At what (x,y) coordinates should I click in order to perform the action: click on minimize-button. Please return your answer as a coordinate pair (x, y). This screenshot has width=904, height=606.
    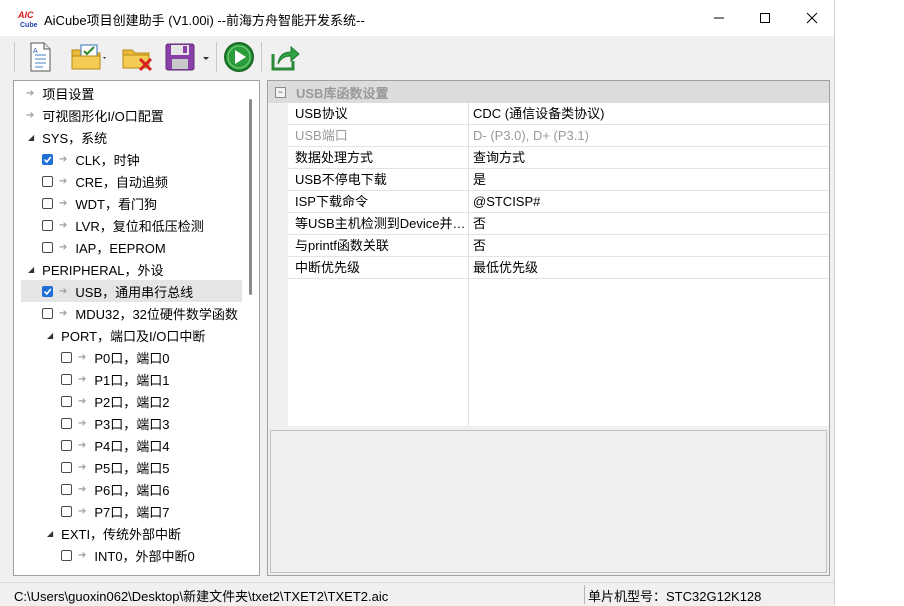
    Looking at the image, I should click on (719, 18).